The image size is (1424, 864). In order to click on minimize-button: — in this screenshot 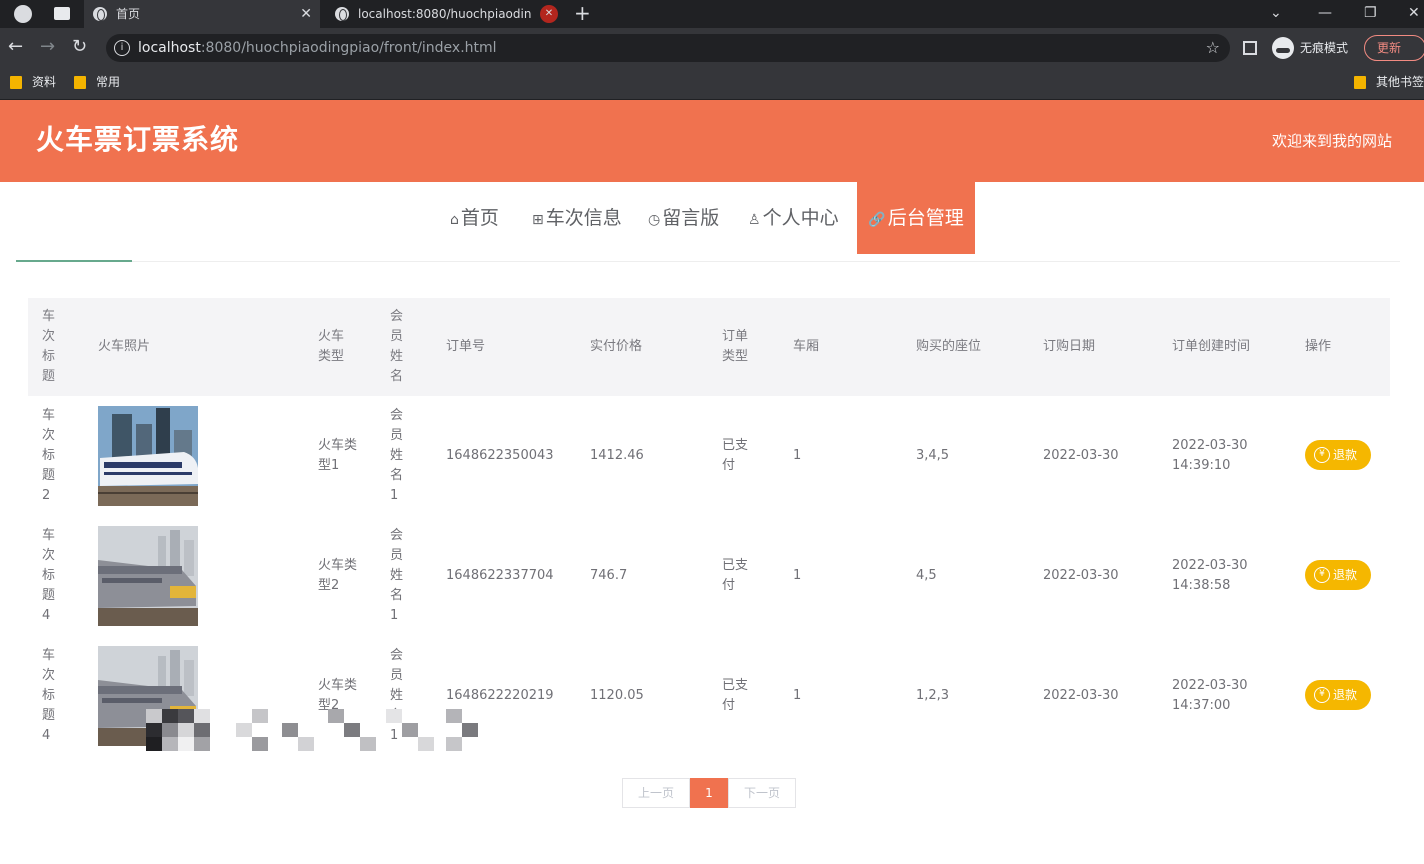, I will do `click(1325, 14)`.